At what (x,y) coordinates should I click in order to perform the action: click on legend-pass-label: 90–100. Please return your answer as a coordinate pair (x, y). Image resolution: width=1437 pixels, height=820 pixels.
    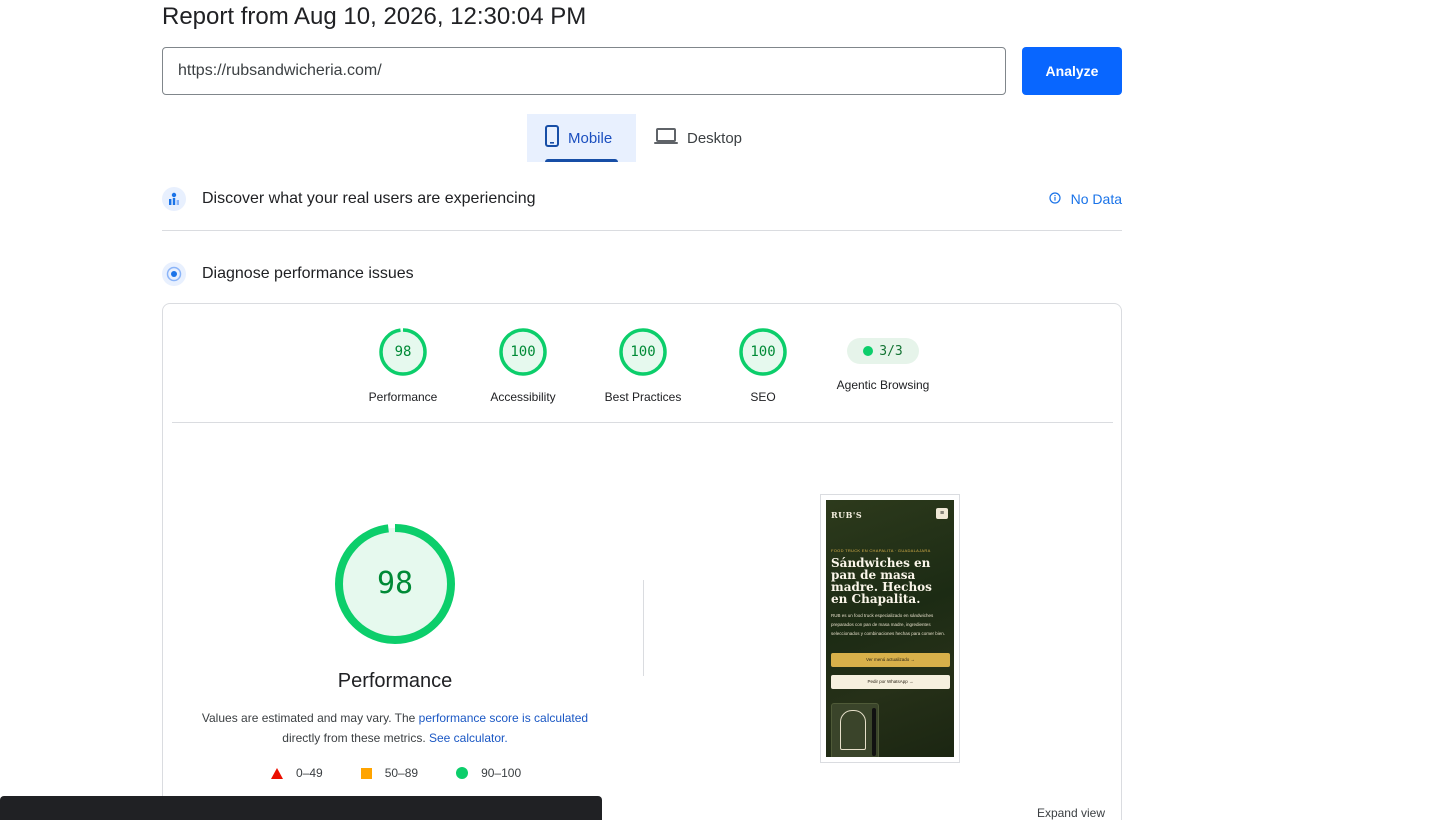
    Looking at the image, I should click on (501, 773).